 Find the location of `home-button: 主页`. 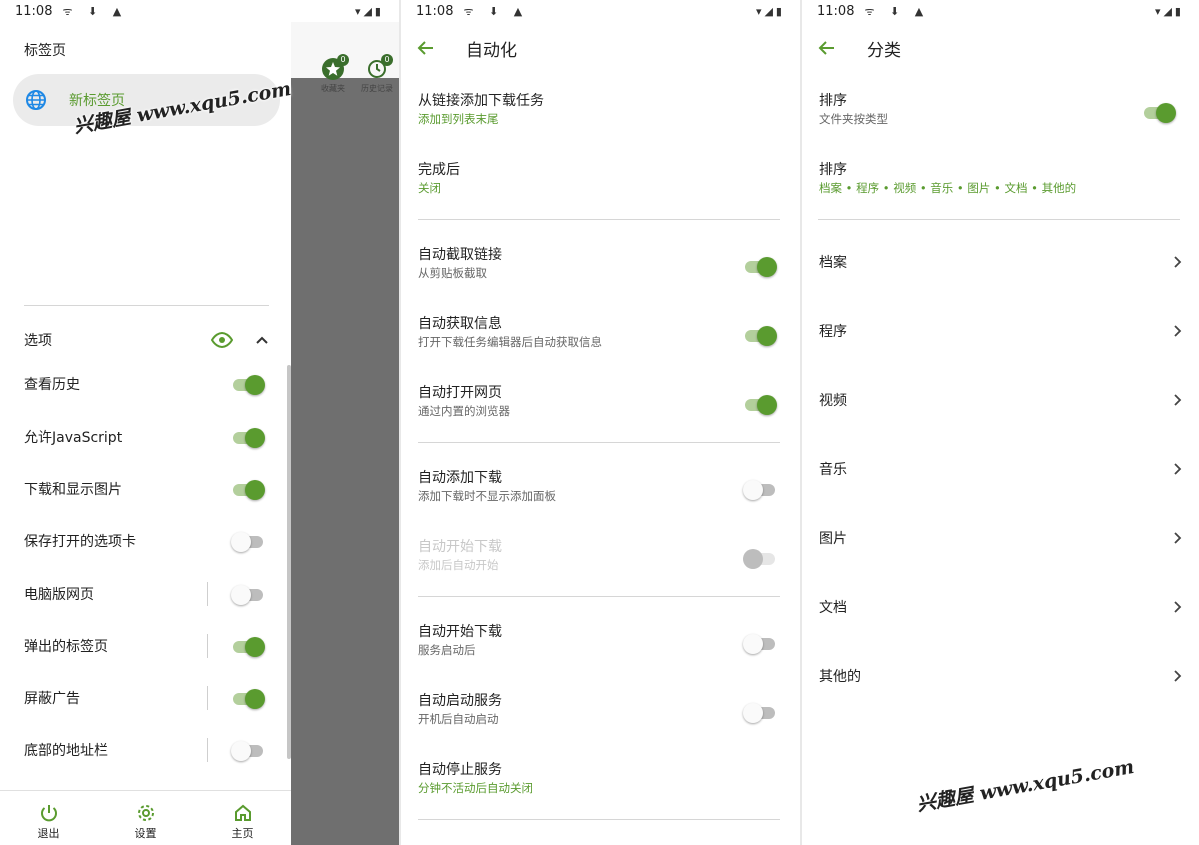

home-button: 主页 is located at coordinates (242, 818).